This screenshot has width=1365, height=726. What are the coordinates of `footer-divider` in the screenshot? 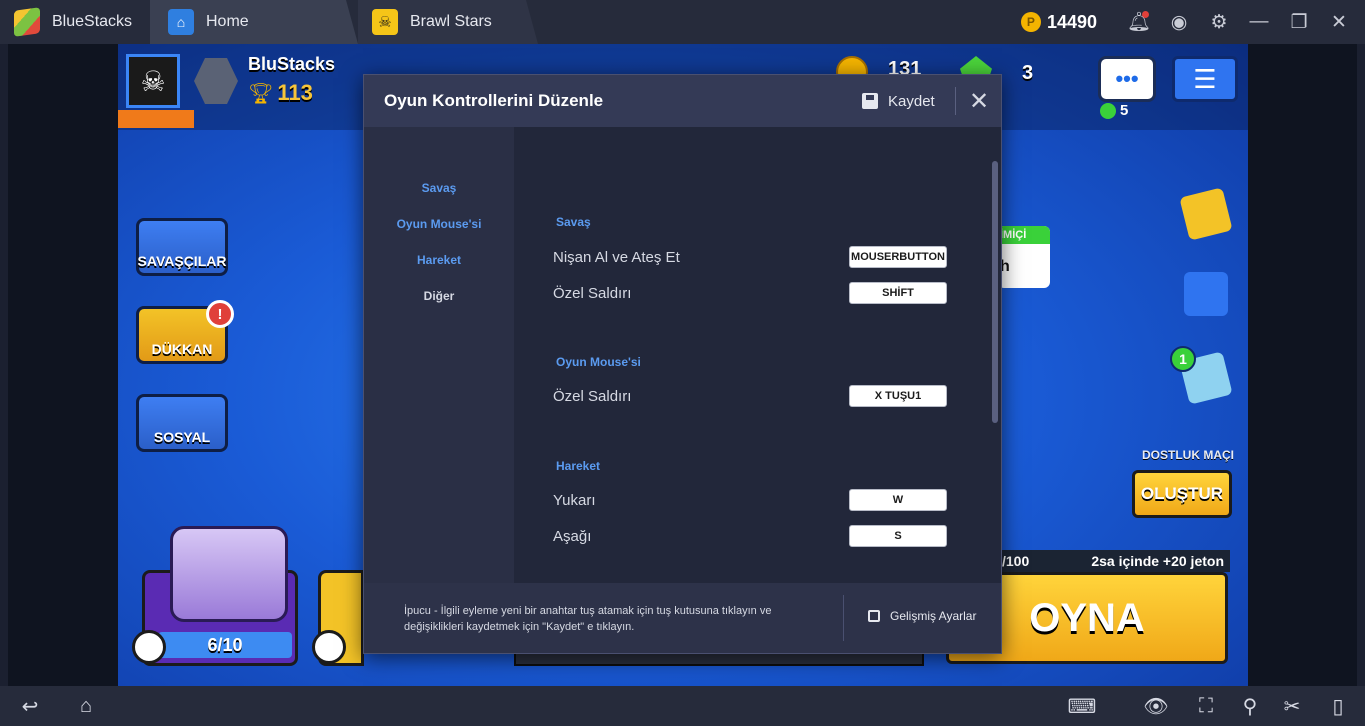 It's located at (843, 618).